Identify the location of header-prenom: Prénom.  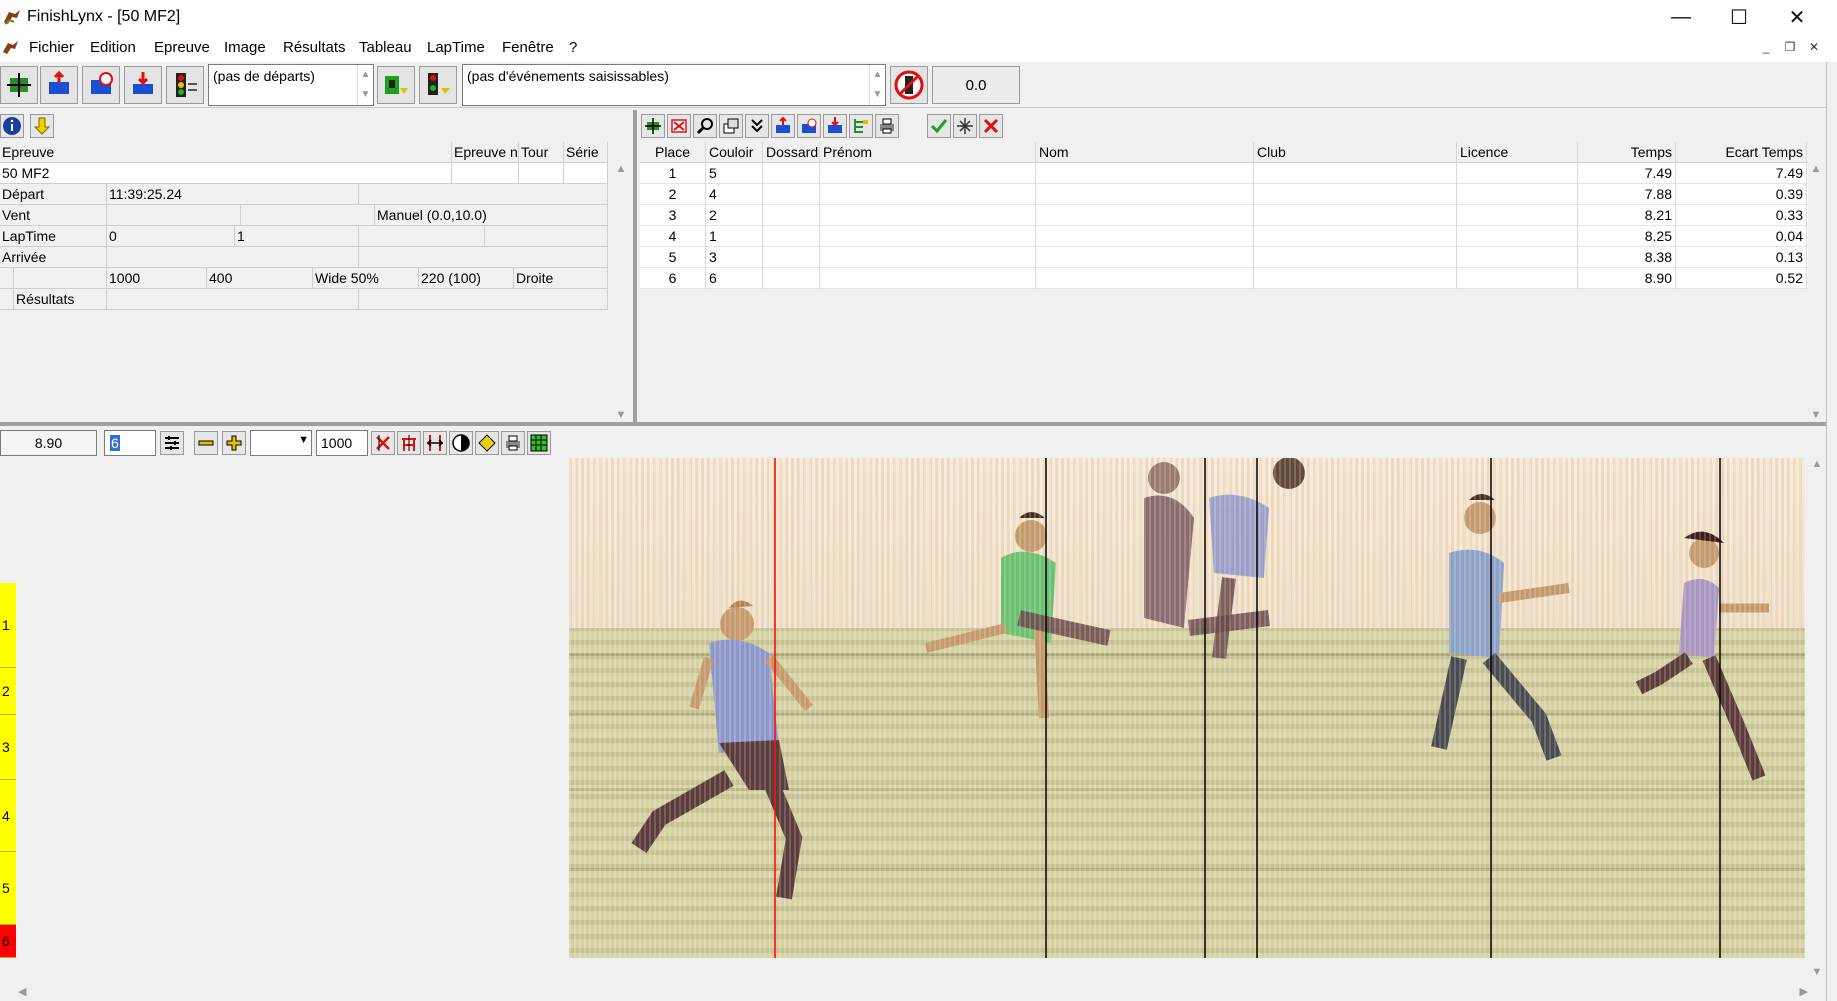
(928, 152).